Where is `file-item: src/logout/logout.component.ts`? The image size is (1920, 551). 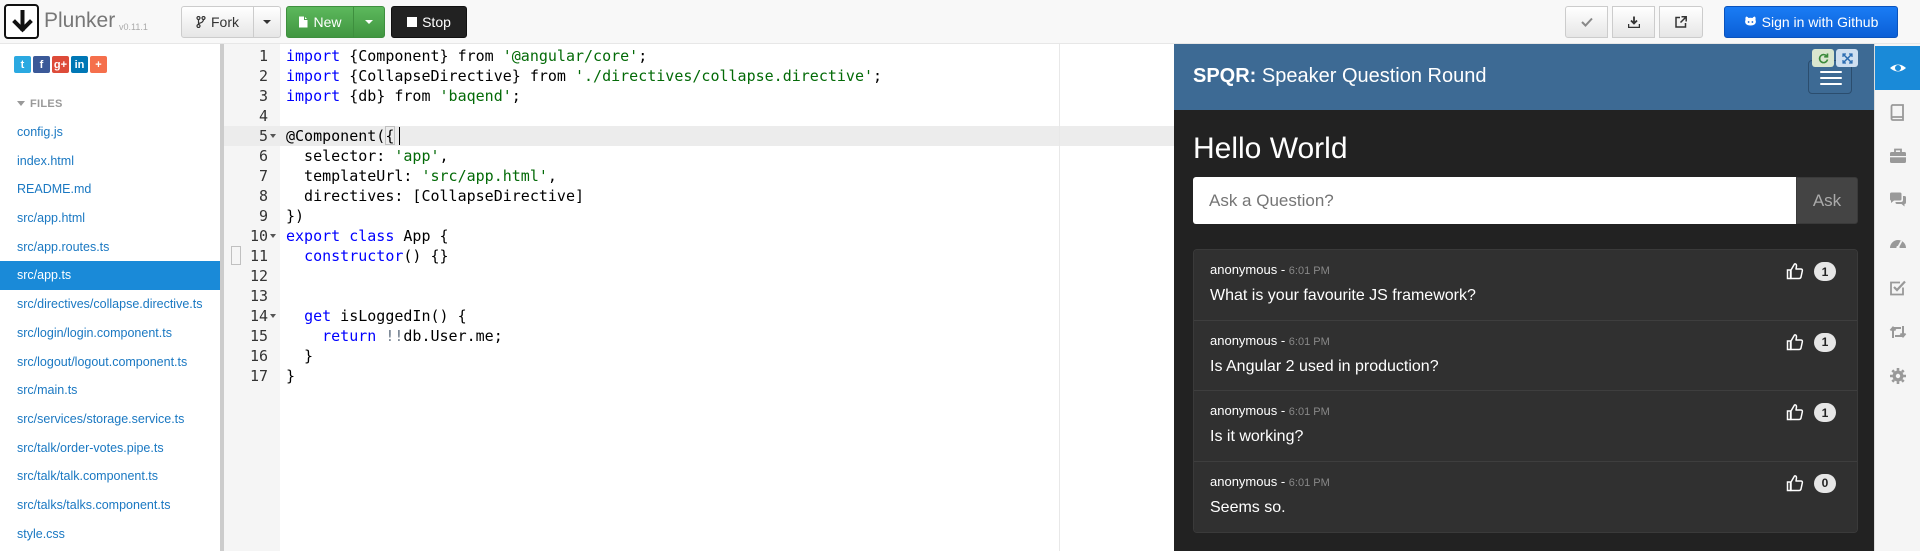
file-item: src/logout/logout.component.ts is located at coordinates (110, 362).